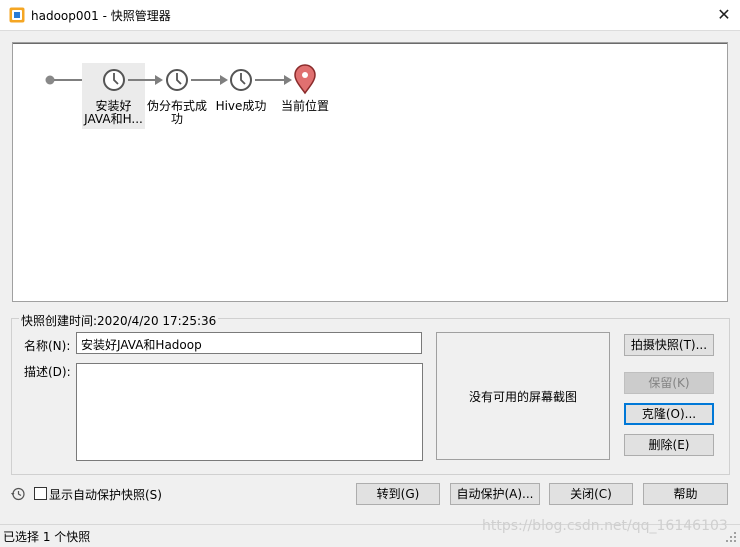 This screenshot has width=740, height=547. I want to click on description-label: 描述(D):, so click(47, 372).